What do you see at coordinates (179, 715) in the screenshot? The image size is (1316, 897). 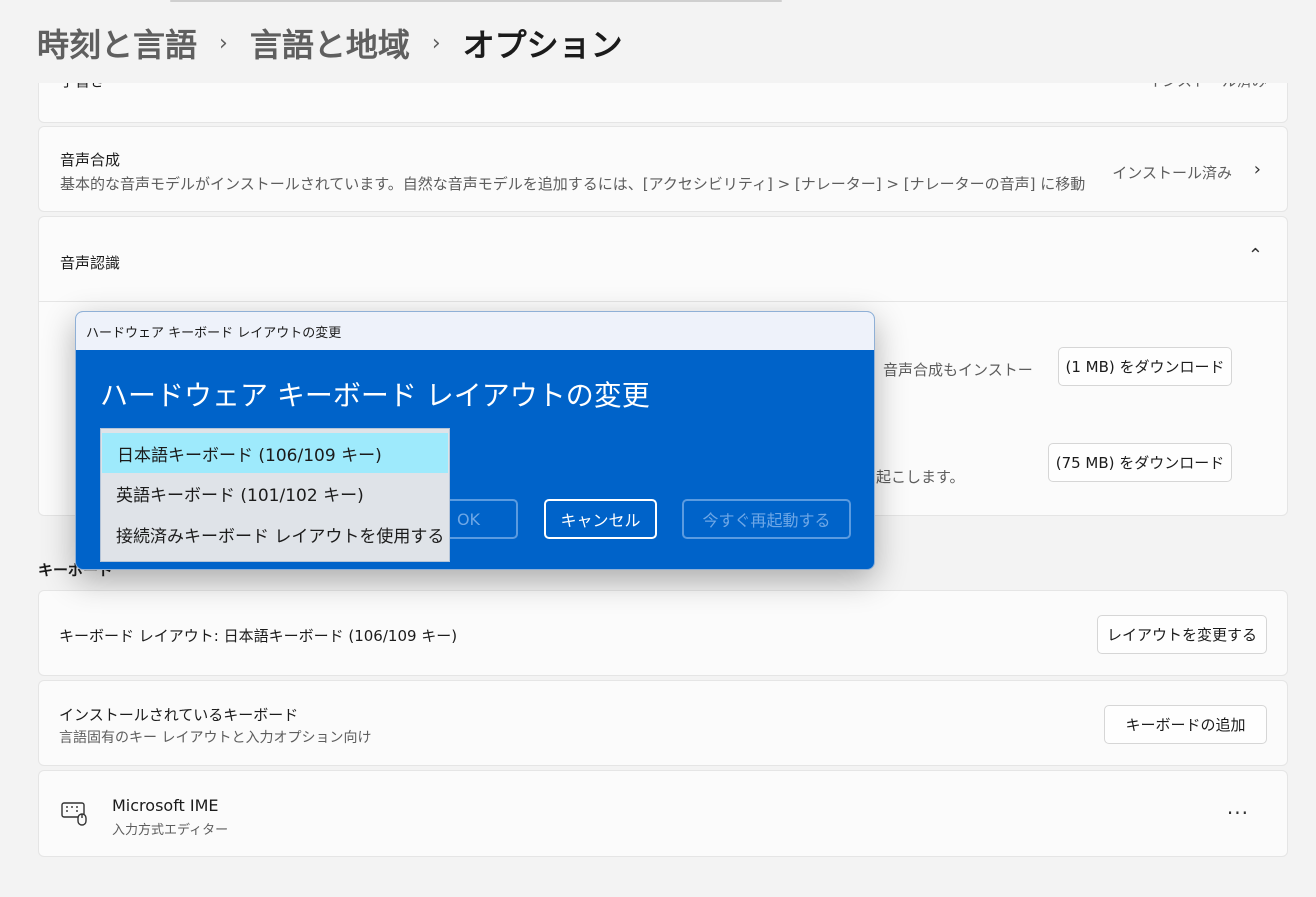 I see `installed-keyboards-title: インストールされているキーボード` at bounding box center [179, 715].